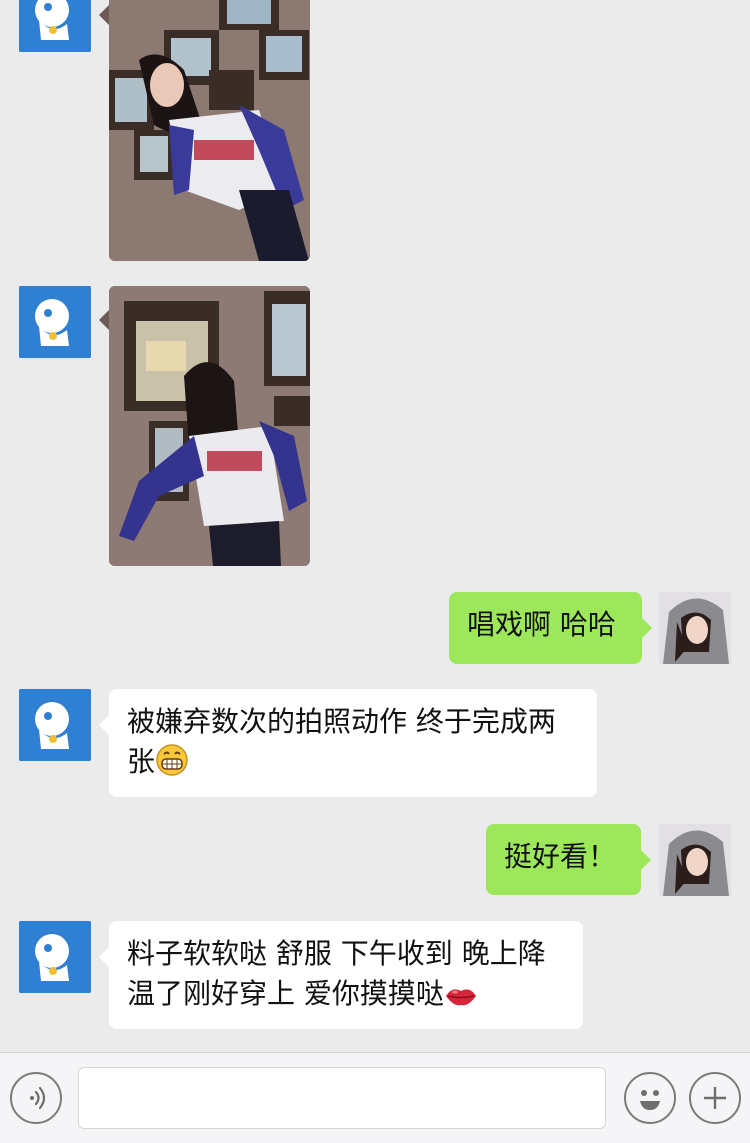 This screenshot has height=1143, width=750. I want to click on lips-emoji, so click(461, 1000).